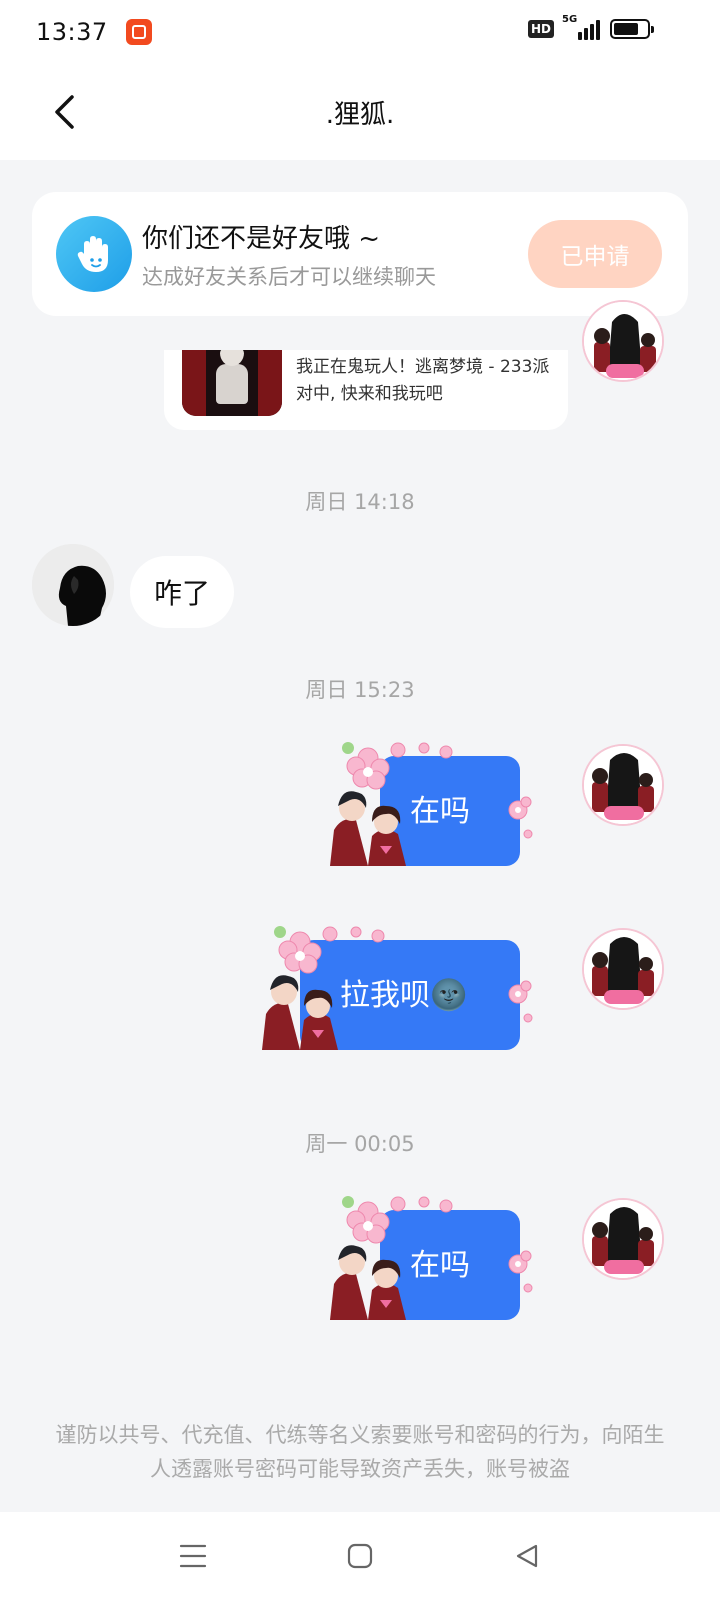  I want to click on home-square-icon, so click(360, 1556).